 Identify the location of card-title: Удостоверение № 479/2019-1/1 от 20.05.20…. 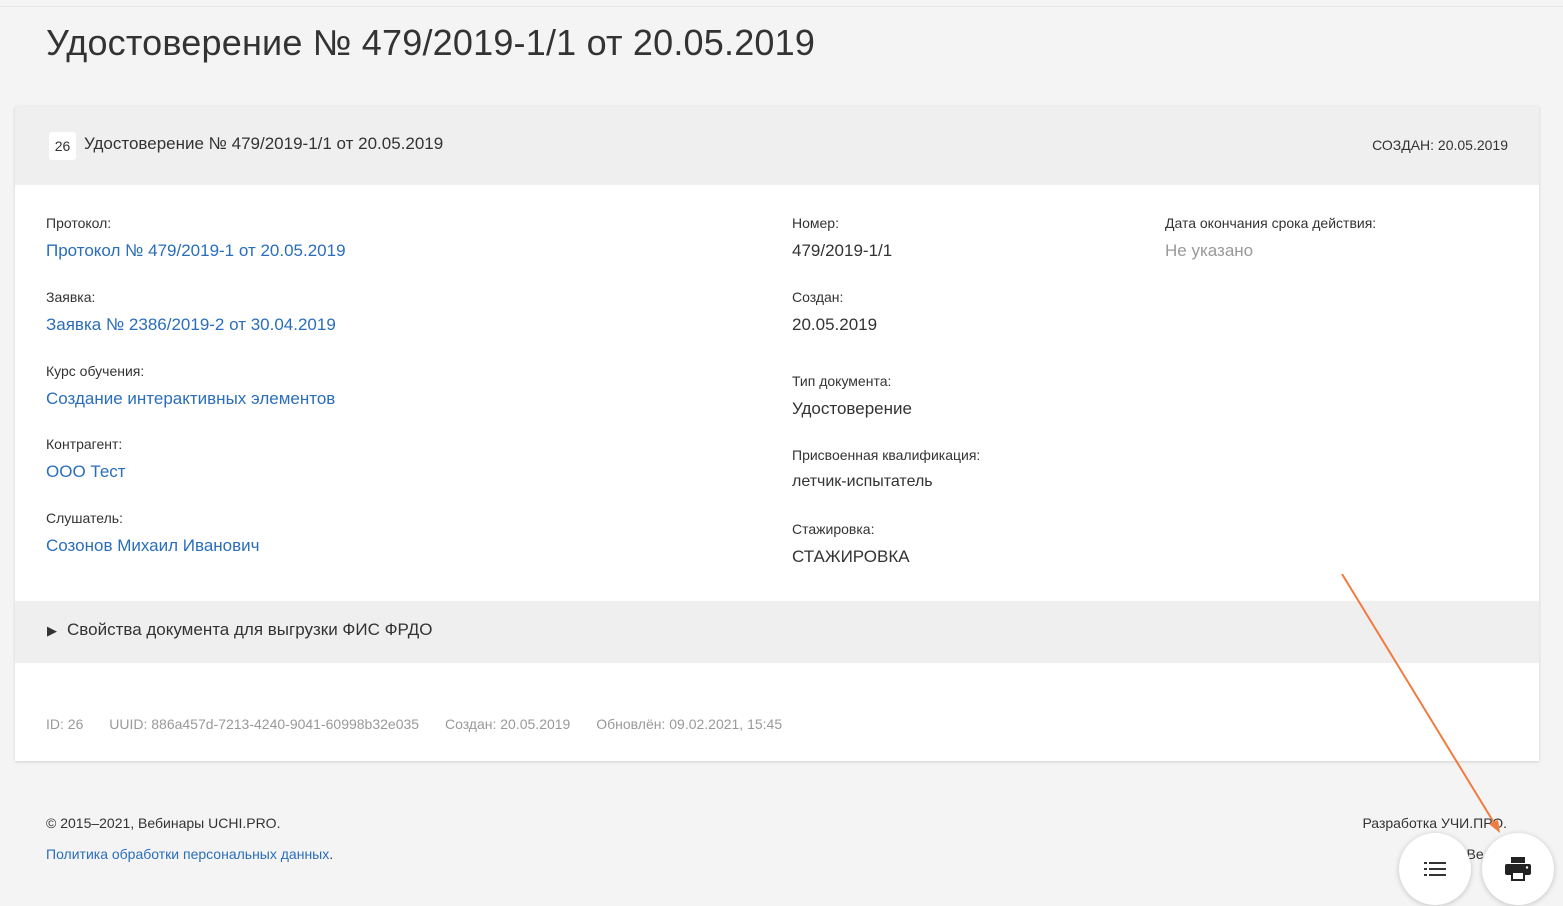
(264, 143).